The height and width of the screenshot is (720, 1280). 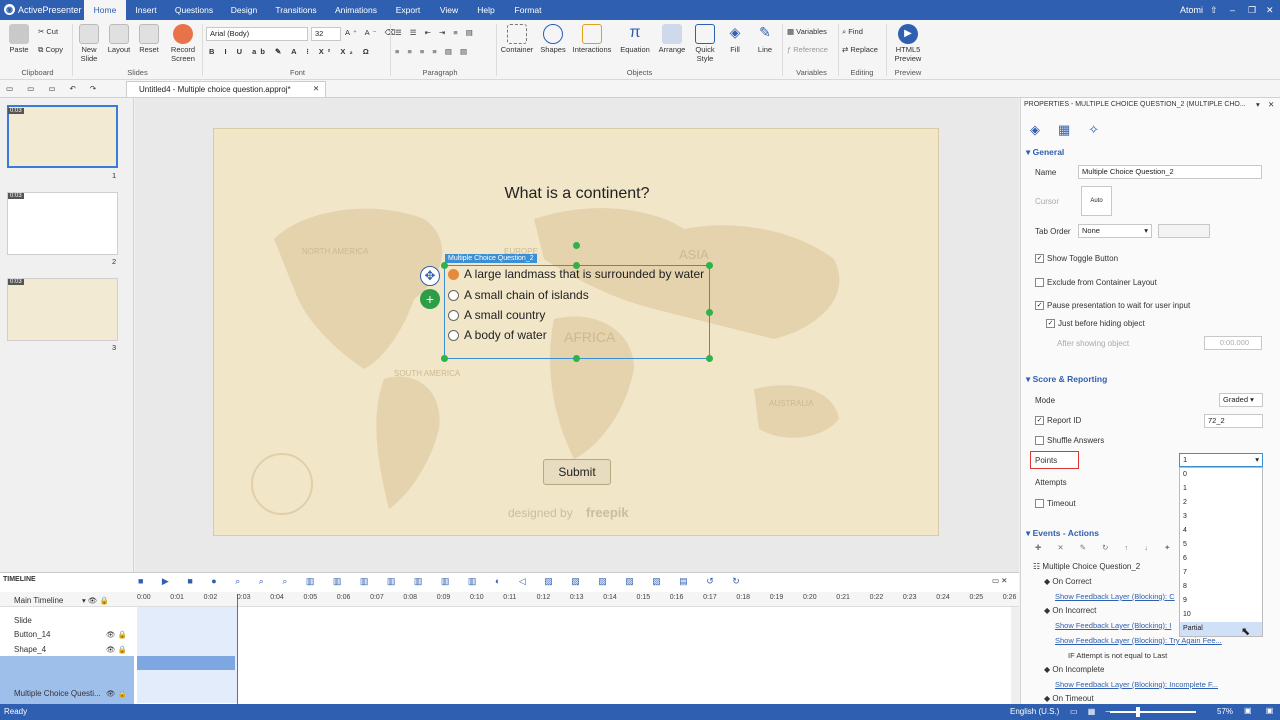 What do you see at coordinates (1039, 503) in the screenshot?
I see `timeout-checkbox` at bounding box center [1039, 503].